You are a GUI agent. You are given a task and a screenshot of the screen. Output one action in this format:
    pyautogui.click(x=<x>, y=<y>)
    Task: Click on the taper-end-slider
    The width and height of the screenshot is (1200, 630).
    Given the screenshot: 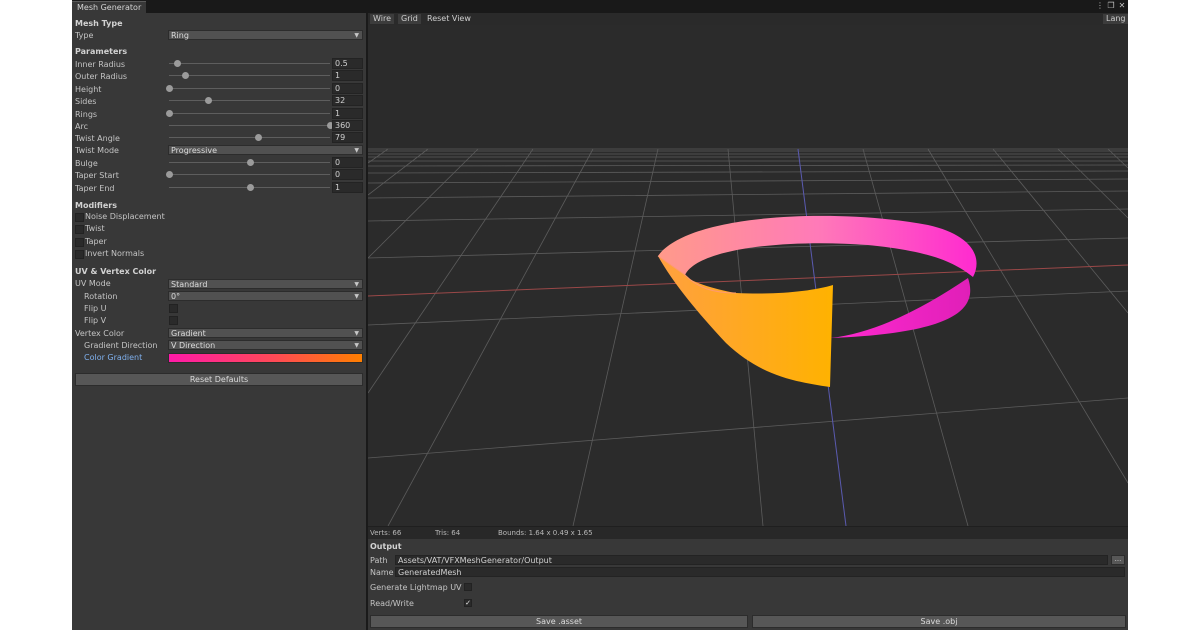 What is the action you would take?
    pyautogui.click(x=249, y=187)
    